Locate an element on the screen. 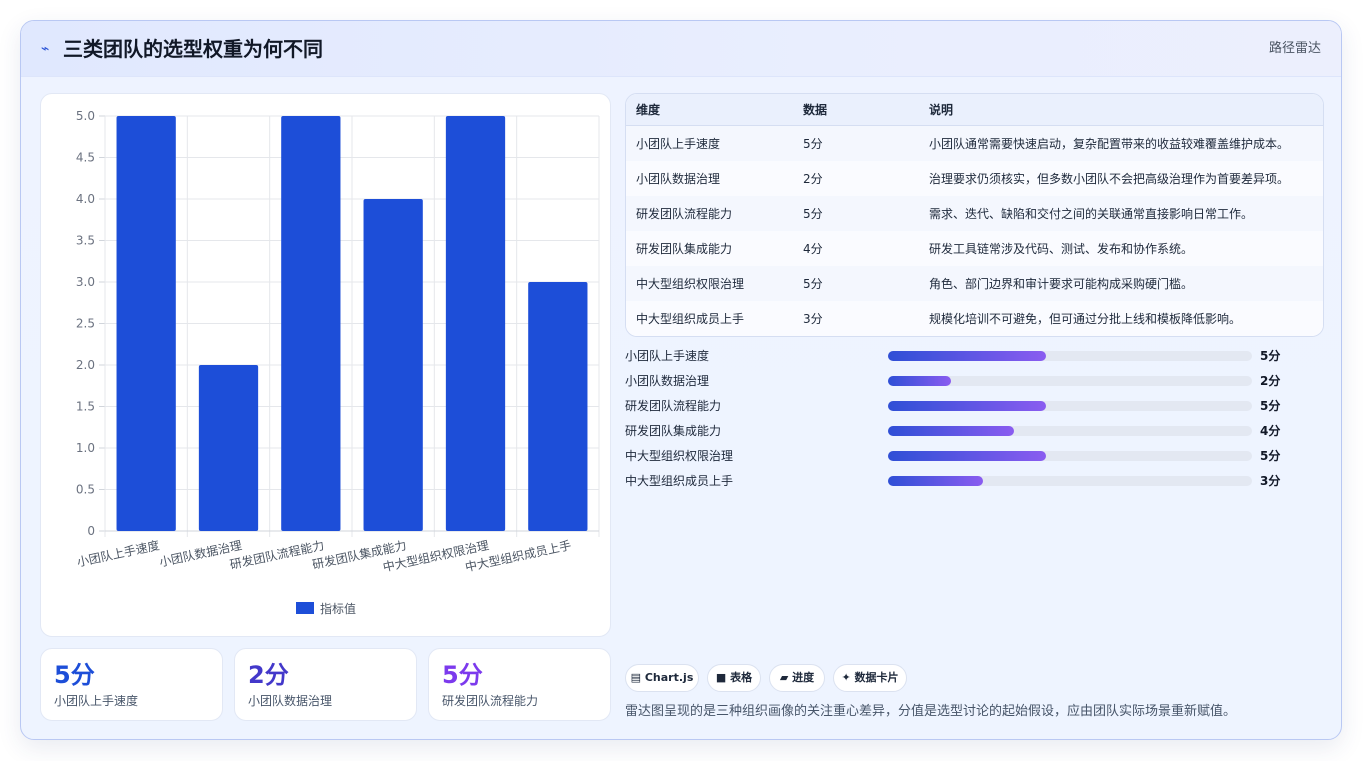 Image resolution: width=1363 pixels, height=761 pixels. table-row: 中大型组织成员上手 3分 规模化培训不可避免，但可通过分批上线和模板降低影响。 is located at coordinates (974, 318).